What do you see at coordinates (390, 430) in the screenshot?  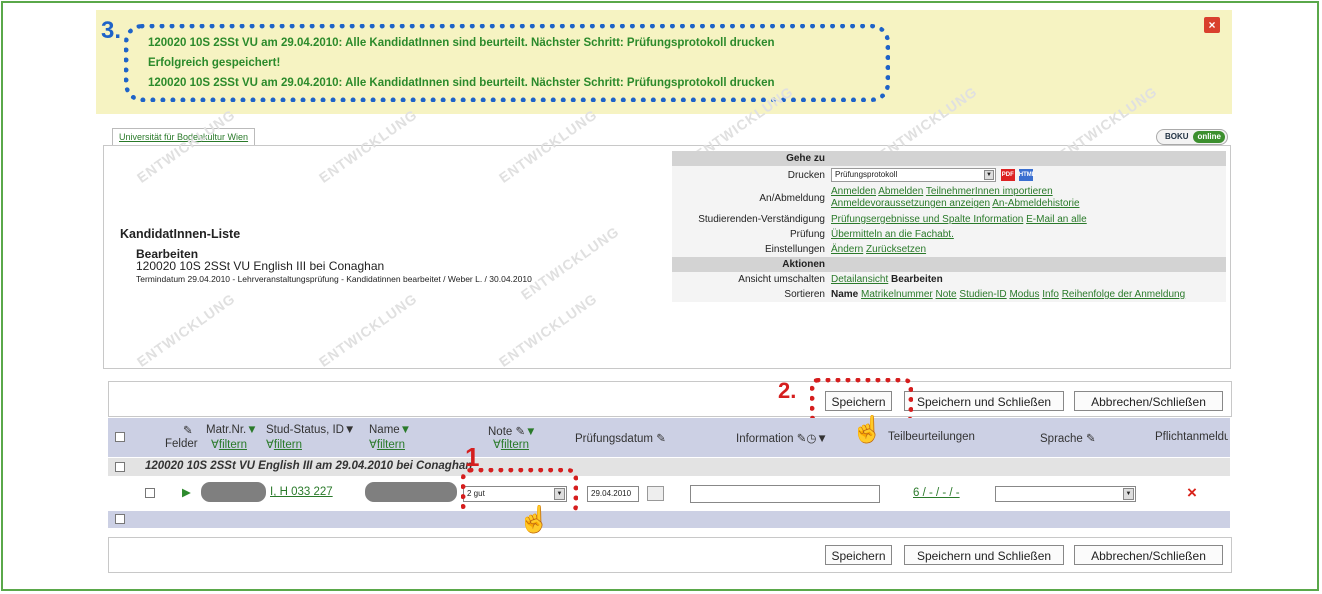 I see `name-header: Name▼` at bounding box center [390, 430].